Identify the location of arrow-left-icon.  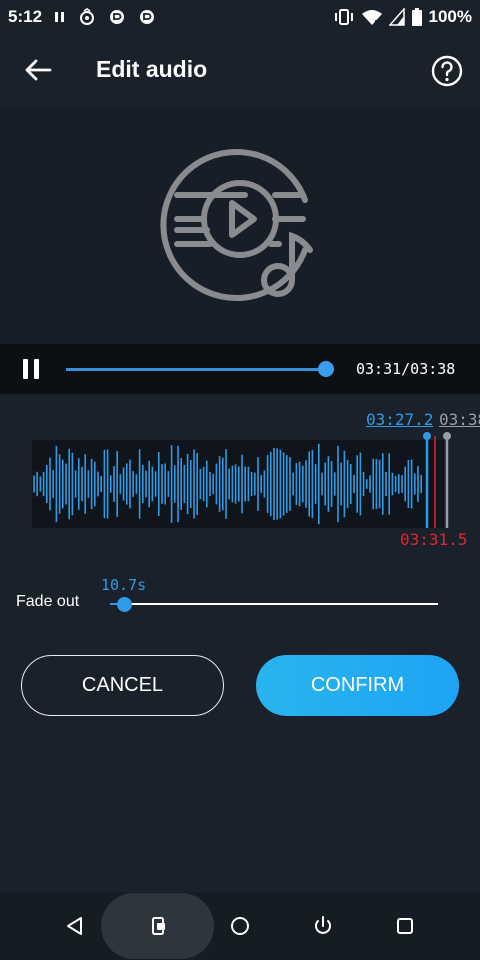
(38, 70).